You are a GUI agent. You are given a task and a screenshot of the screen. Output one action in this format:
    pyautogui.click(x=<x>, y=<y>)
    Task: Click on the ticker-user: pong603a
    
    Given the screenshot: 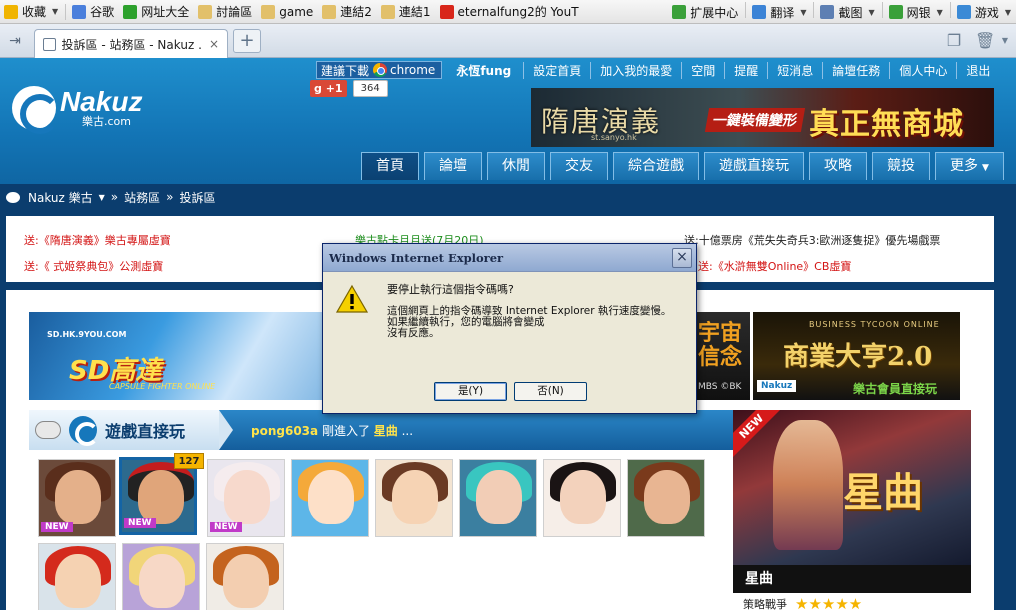 What is the action you would take?
    pyautogui.click(x=284, y=431)
    